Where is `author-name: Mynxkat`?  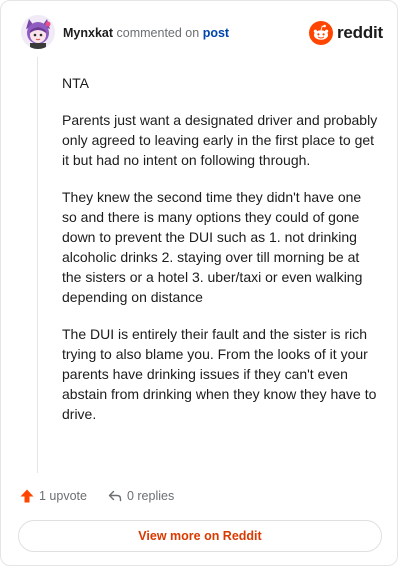
author-name: Mynxkat is located at coordinates (88, 33).